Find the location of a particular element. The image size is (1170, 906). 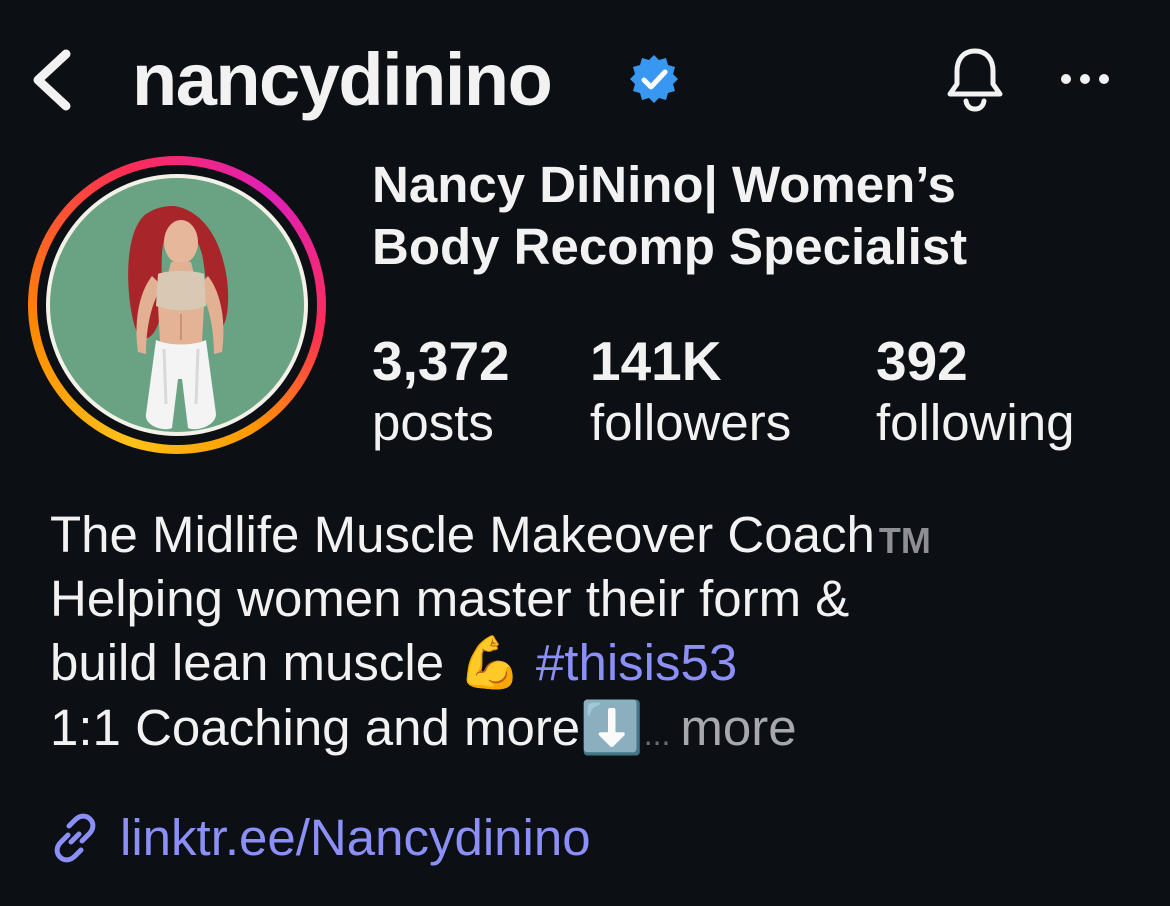

bio-line-4: 1:1 Coaching and more⬇️... more is located at coordinates (600, 731).